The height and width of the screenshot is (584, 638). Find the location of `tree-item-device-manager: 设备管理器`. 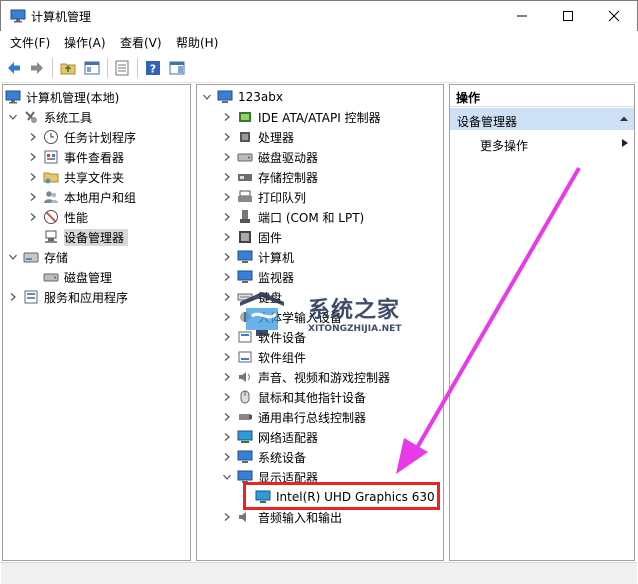

tree-item-device-manager: 设备管理器 is located at coordinates (86, 237).